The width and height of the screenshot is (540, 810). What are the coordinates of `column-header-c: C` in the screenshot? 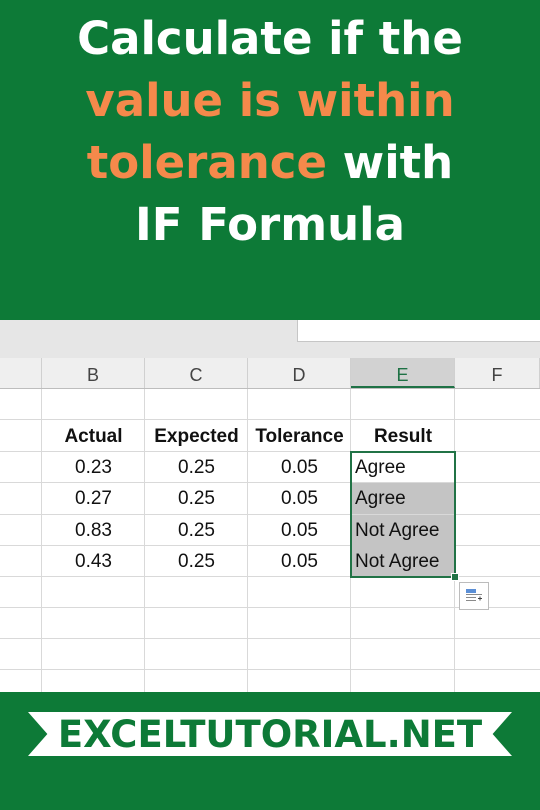 It's located at (196, 373).